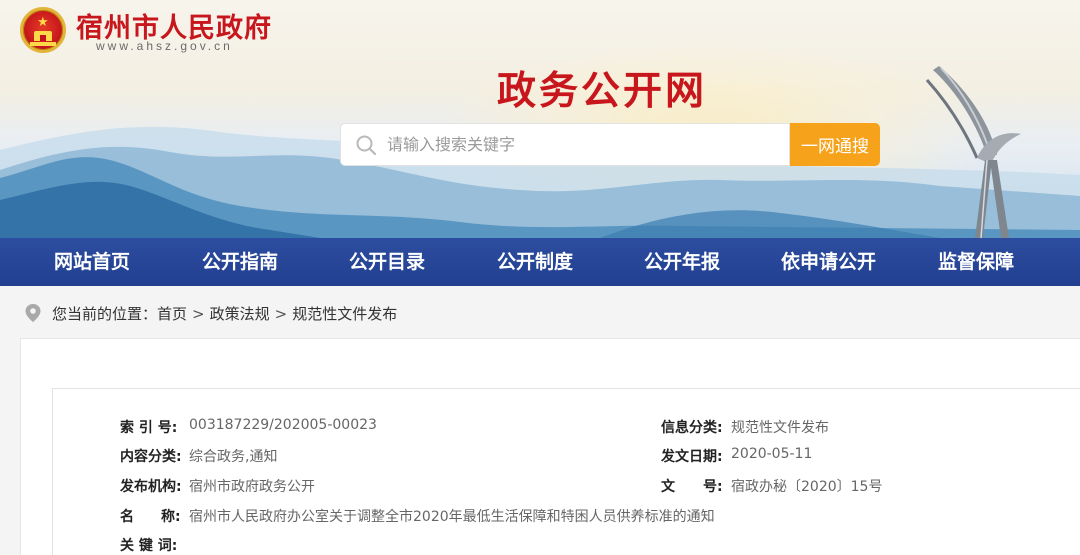 The width and height of the screenshot is (1080, 555). I want to click on category-value: 规范性文件发布, so click(780, 428).